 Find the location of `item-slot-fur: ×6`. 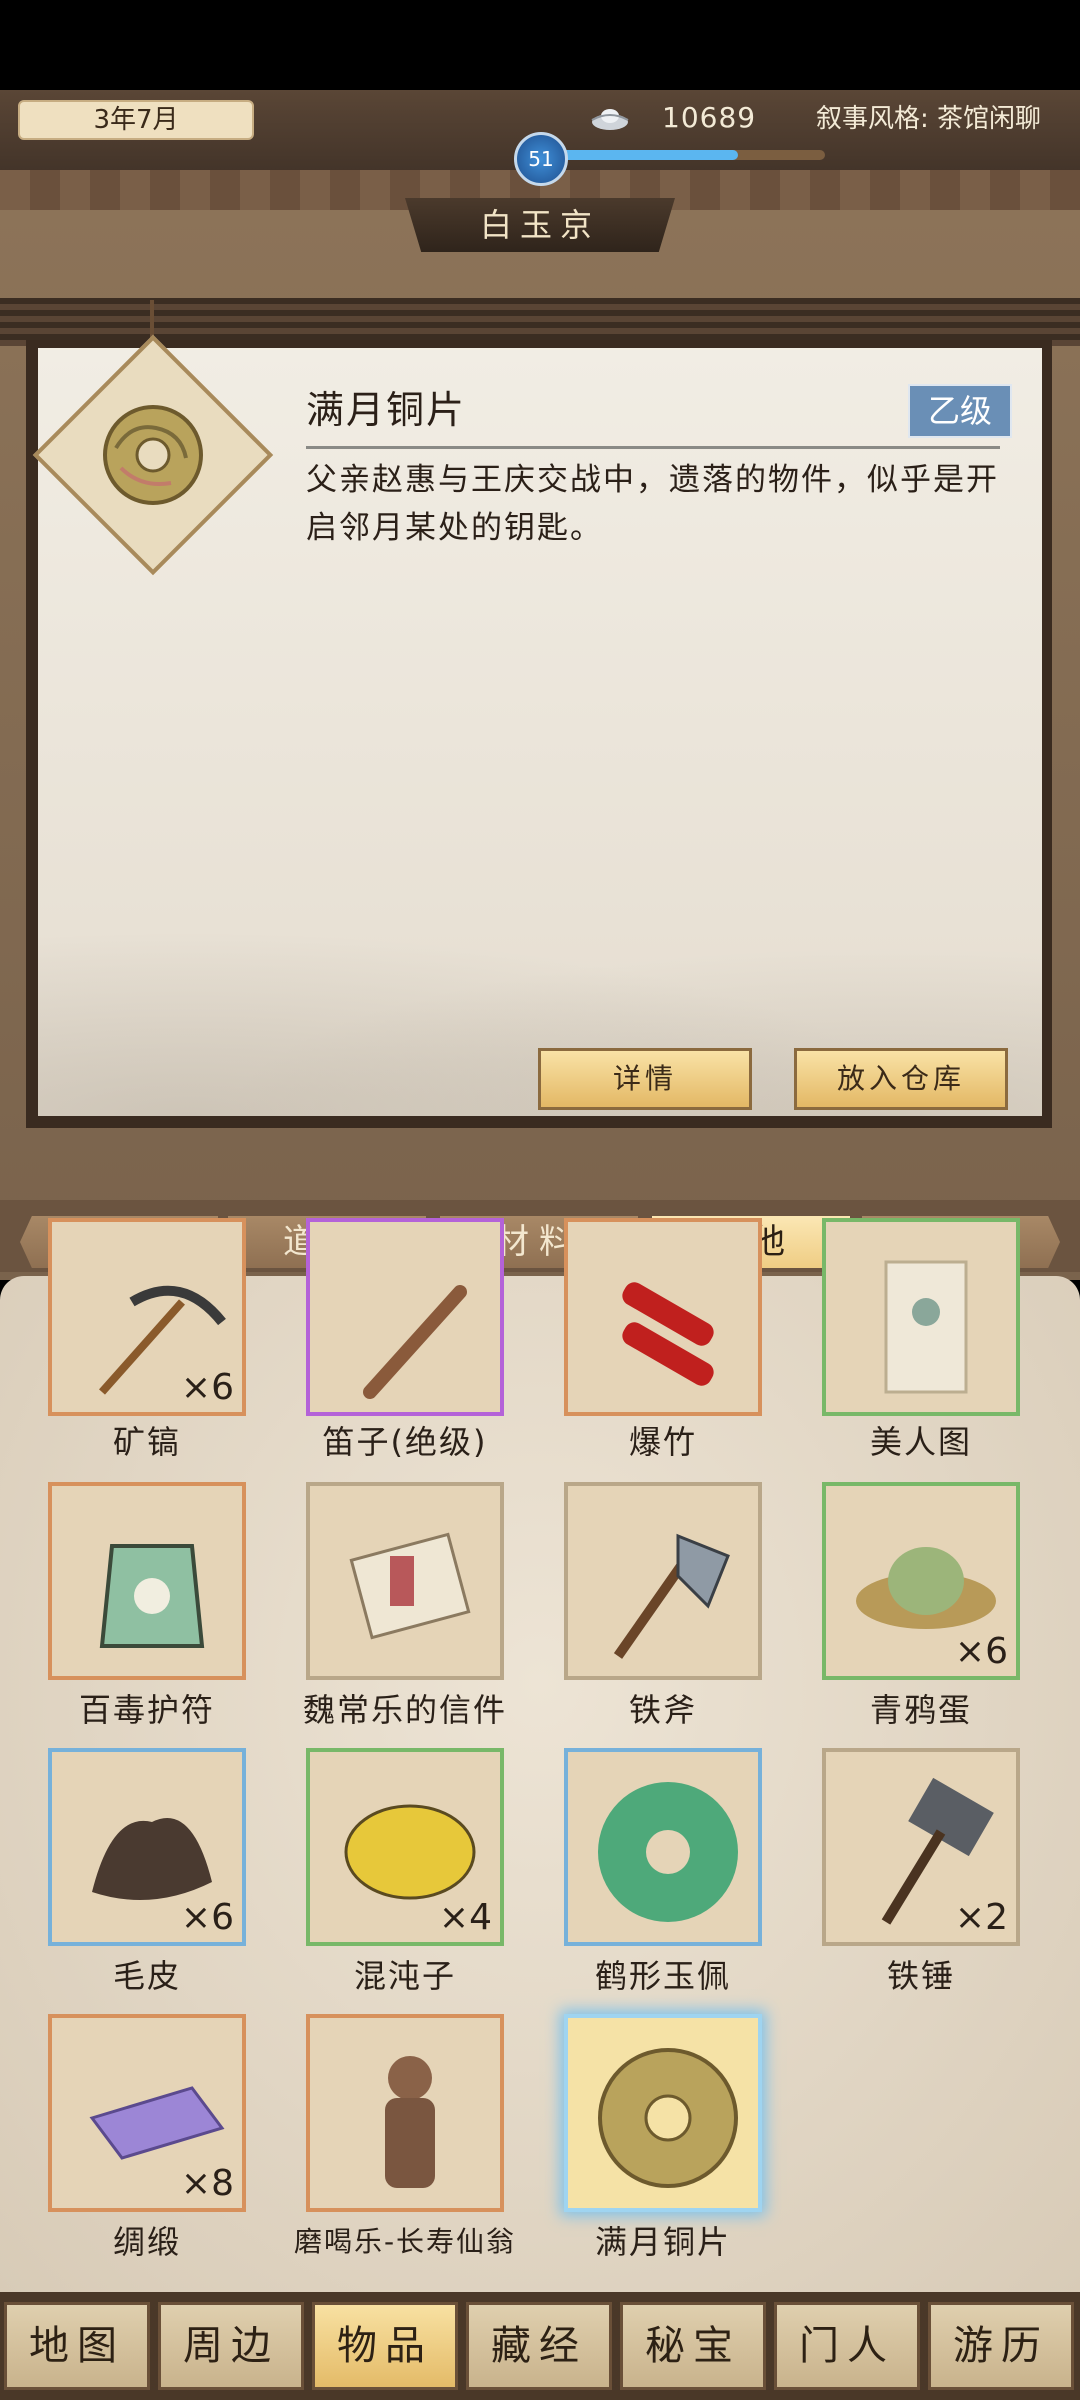

item-slot-fur: ×6 is located at coordinates (147, 1847).